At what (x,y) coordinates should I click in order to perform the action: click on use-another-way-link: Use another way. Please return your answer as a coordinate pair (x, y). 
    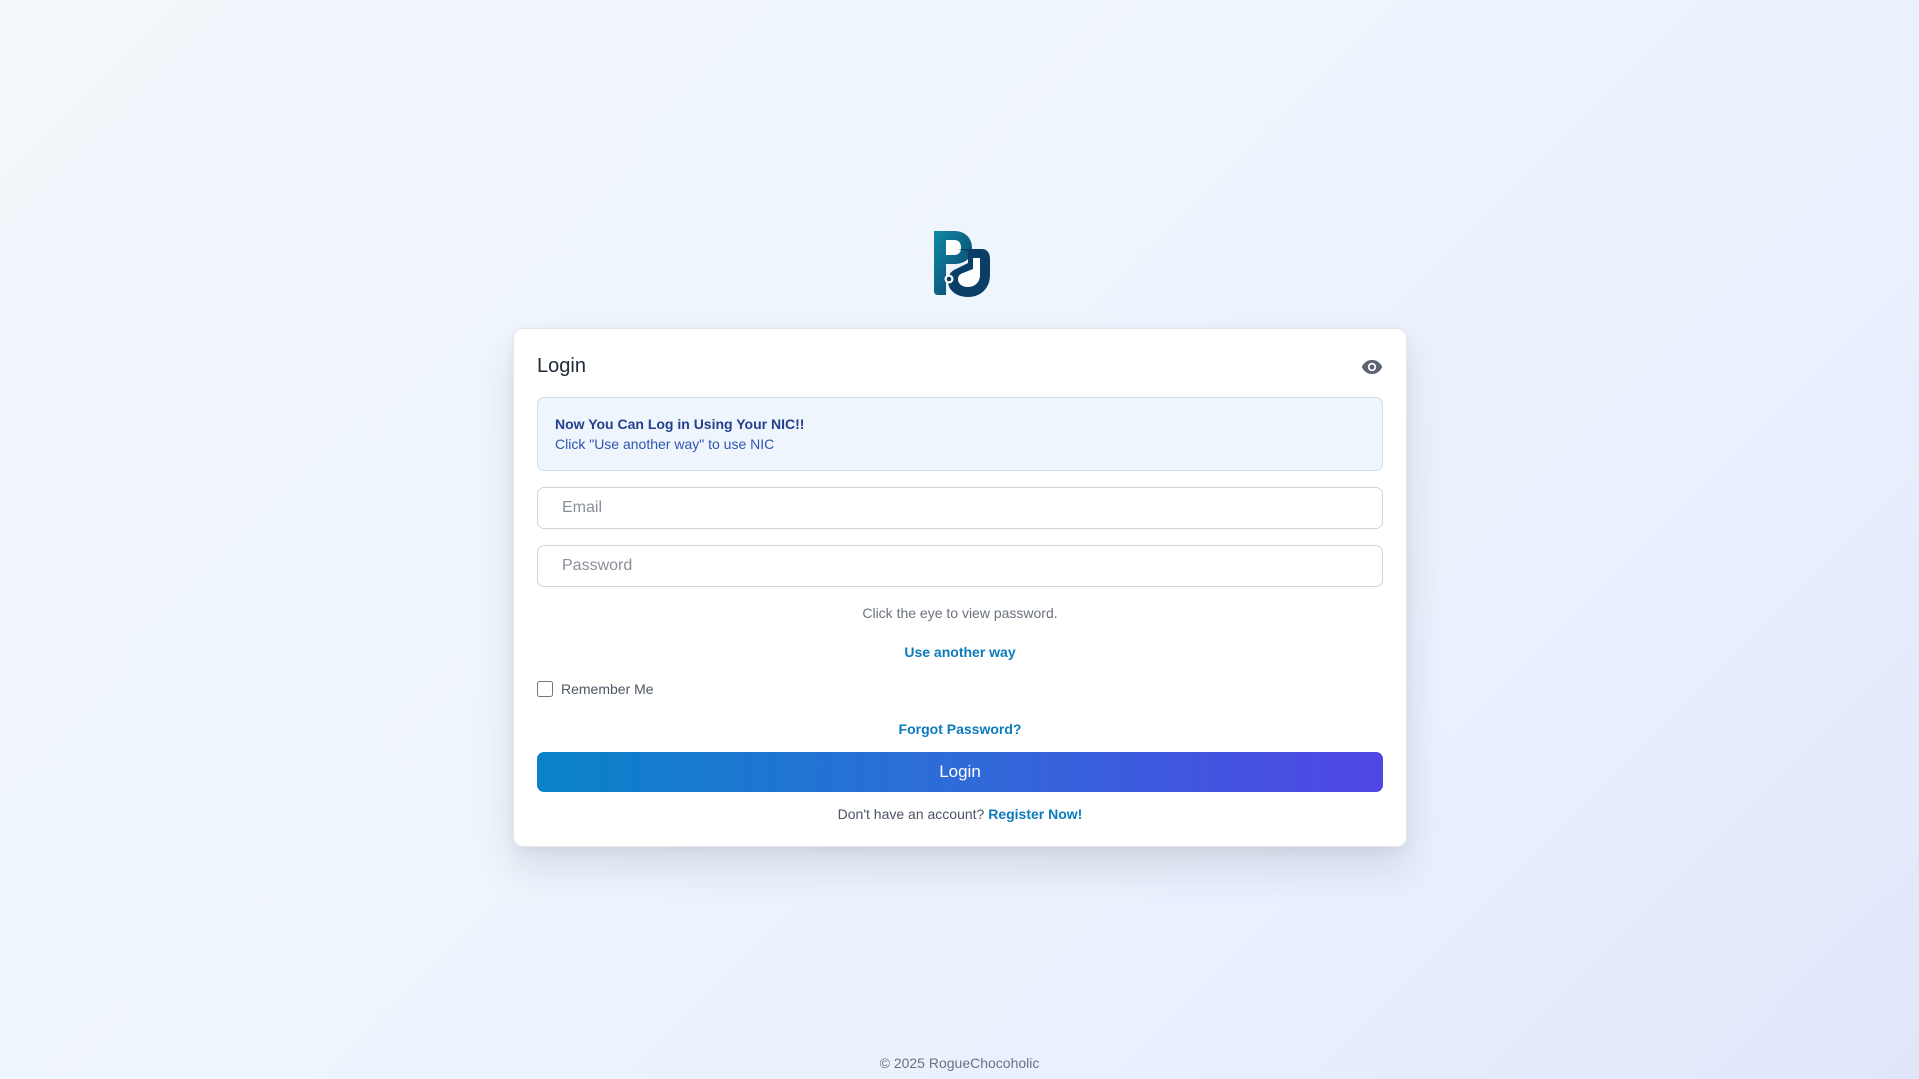
    Looking at the image, I should click on (959, 652).